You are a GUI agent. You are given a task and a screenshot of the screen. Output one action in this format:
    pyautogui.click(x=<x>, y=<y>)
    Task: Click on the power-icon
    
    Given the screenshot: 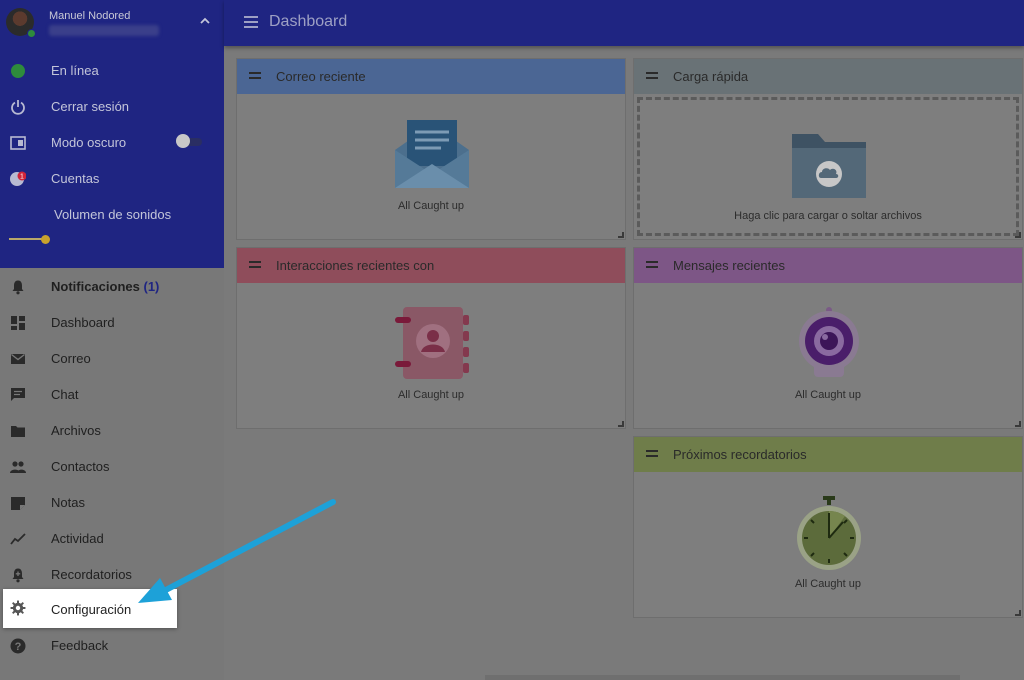 What is the action you would take?
    pyautogui.click(x=18, y=107)
    